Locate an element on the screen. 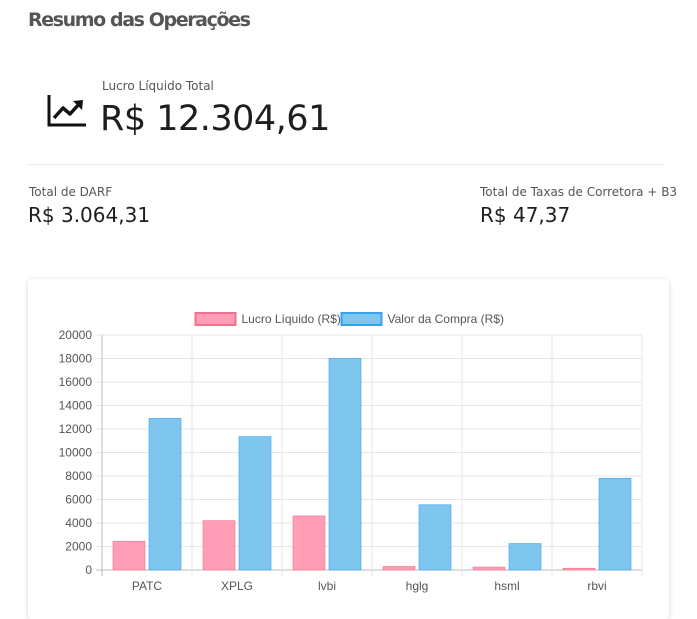  net-profit-label: Lucro Líquido Total is located at coordinates (158, 86).